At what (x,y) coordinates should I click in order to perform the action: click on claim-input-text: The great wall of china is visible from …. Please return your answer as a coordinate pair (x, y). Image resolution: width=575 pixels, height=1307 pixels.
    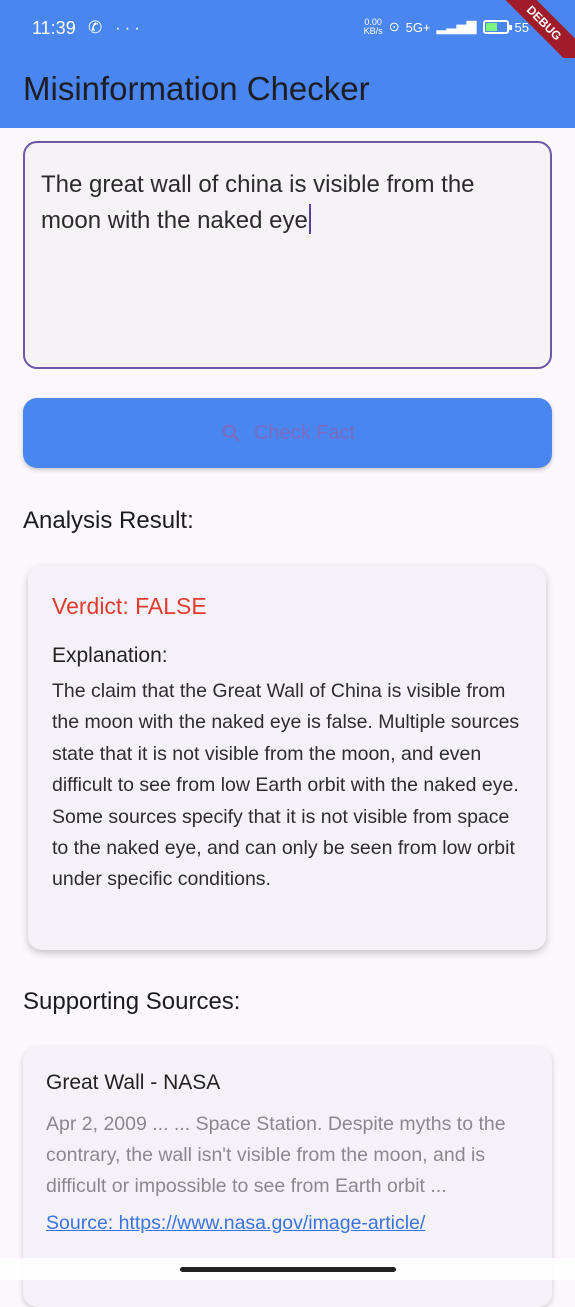
    Looking at the image, I should click on (258, 202).